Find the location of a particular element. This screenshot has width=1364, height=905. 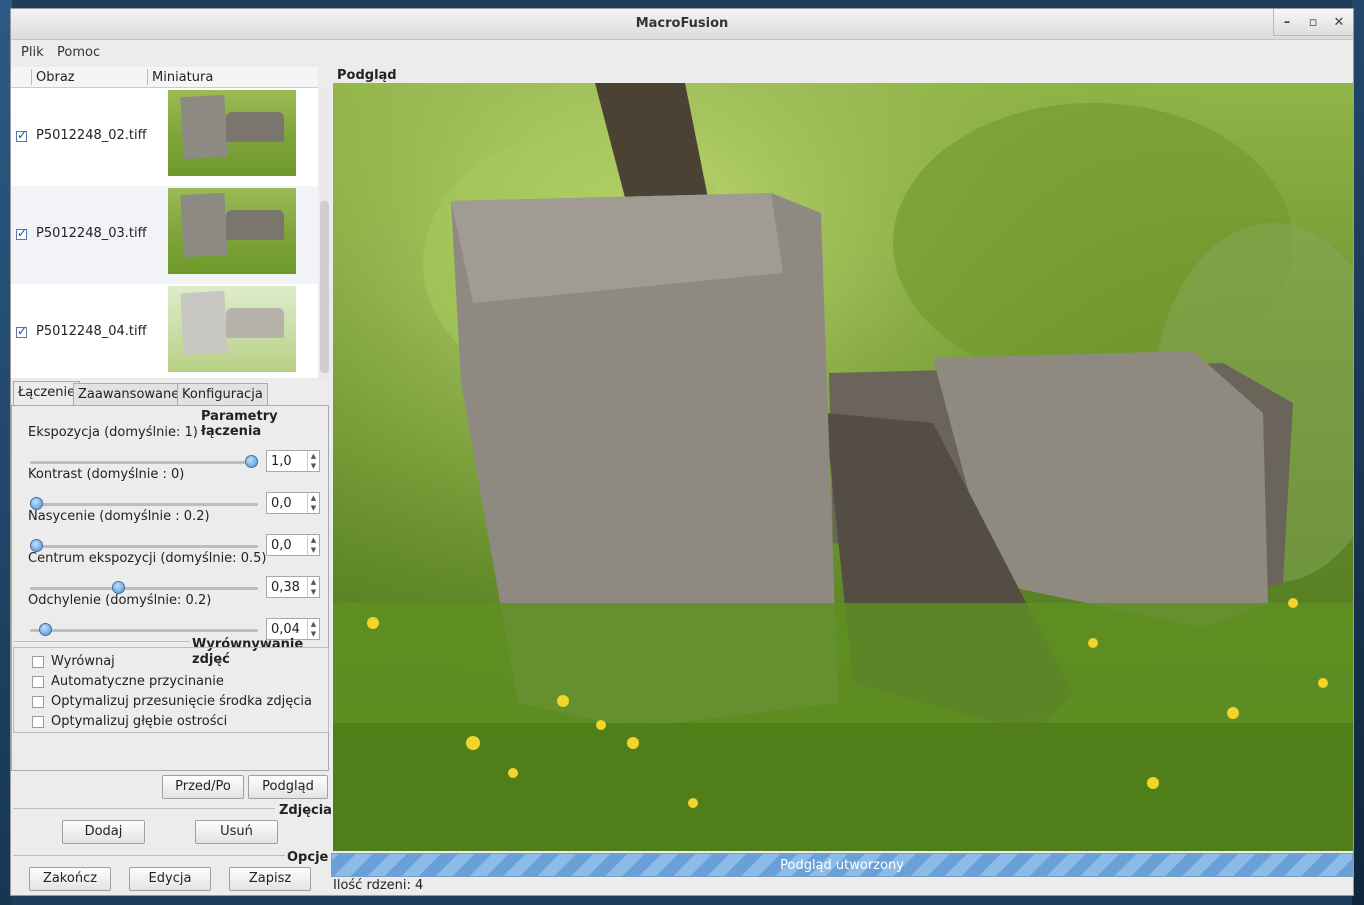

image-list-header: Obraz Miniatura is located at coordinates (164, 77).